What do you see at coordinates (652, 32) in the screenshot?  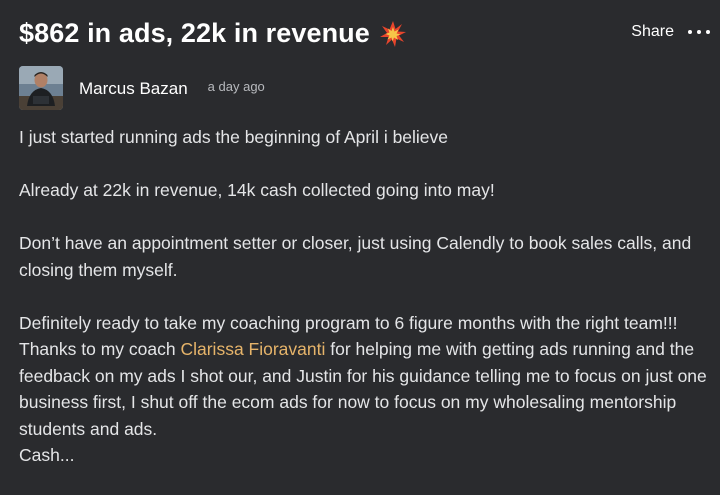 I see `share-button: Share` at bounding box center [652, 32].